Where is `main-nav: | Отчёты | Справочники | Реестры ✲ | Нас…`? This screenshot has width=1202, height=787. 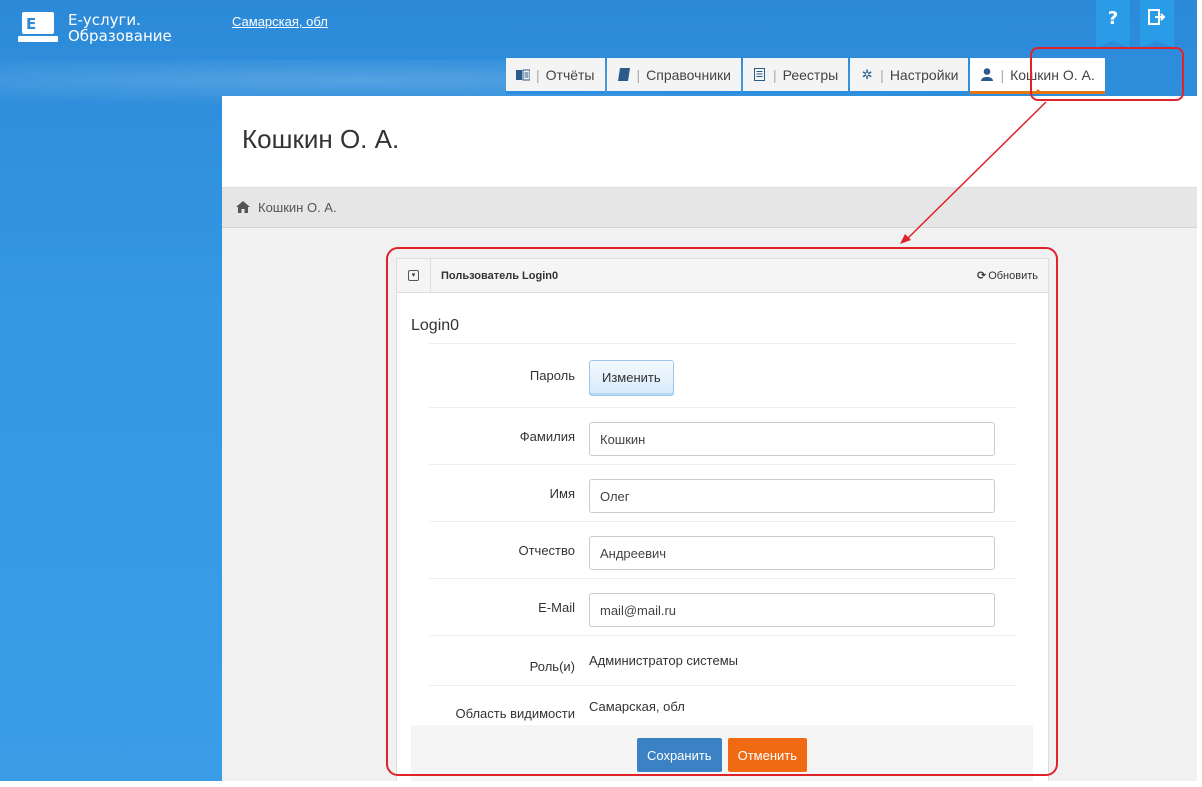
main-nav: | Отчёты | Справочники | Реестры ✲ | Нас… is located at coordinates (806, 76).